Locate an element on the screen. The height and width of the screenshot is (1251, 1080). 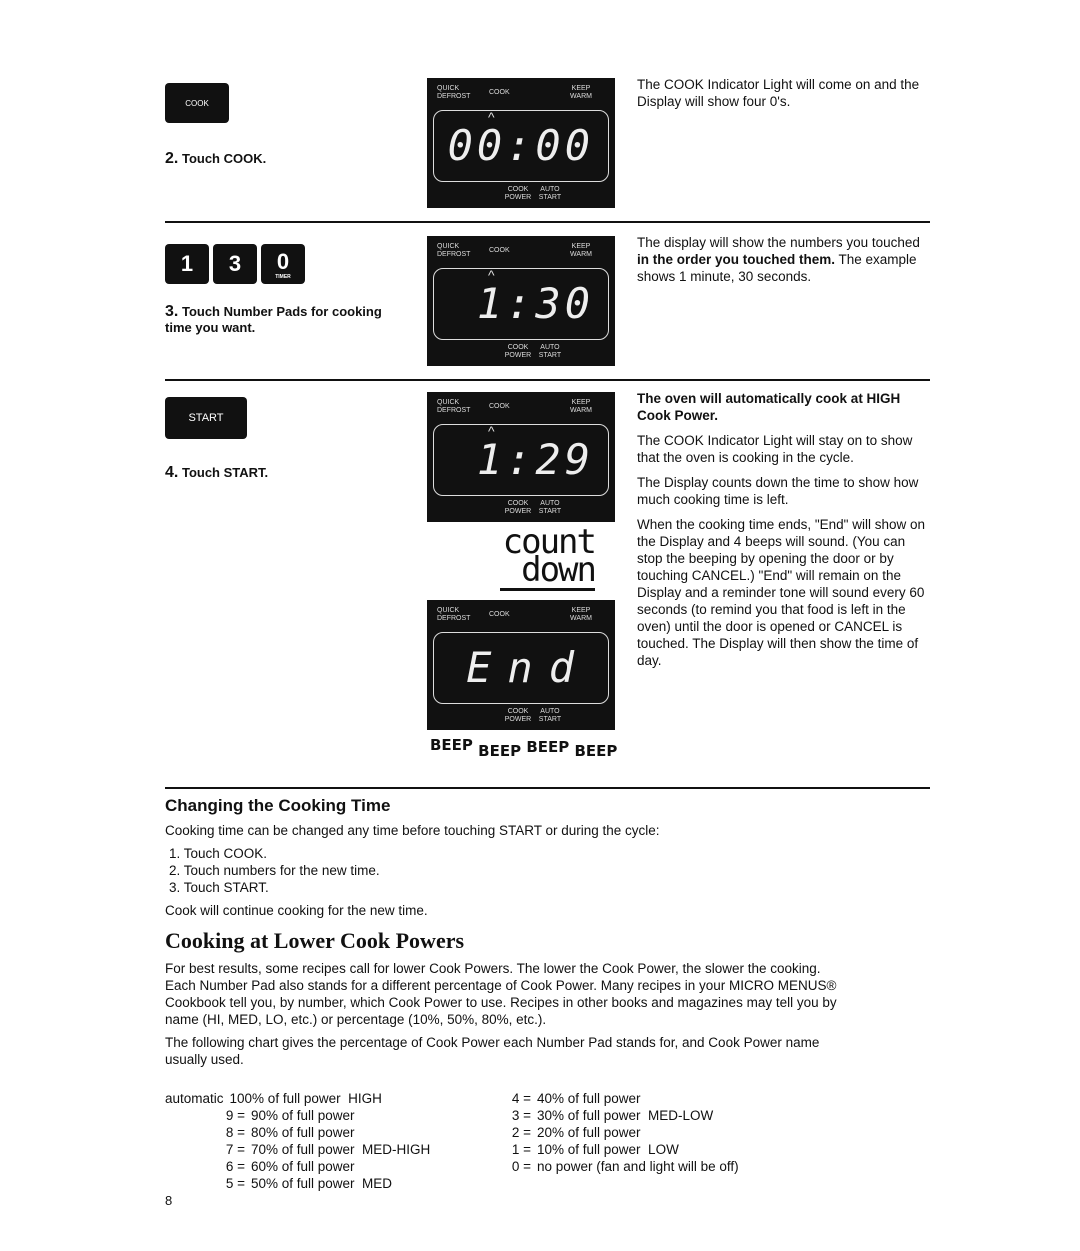
power-level-row: 8 = 80% of full power is located at coordinates (290, 1132).